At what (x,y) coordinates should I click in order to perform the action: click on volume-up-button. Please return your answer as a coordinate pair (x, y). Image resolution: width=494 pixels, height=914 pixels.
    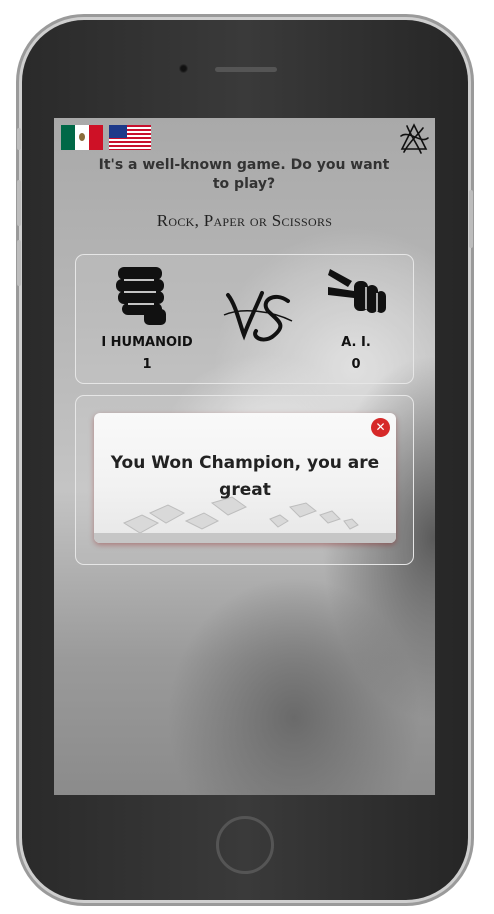
    Looking at the image, I should click on (19, 203).